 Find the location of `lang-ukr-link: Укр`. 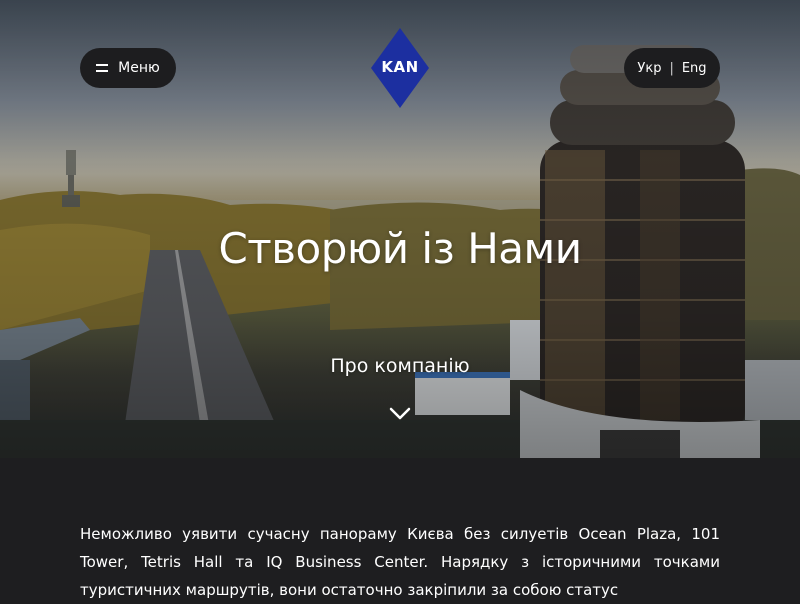

lang-ukr-link: Укр is located at coordinates (649, 68).